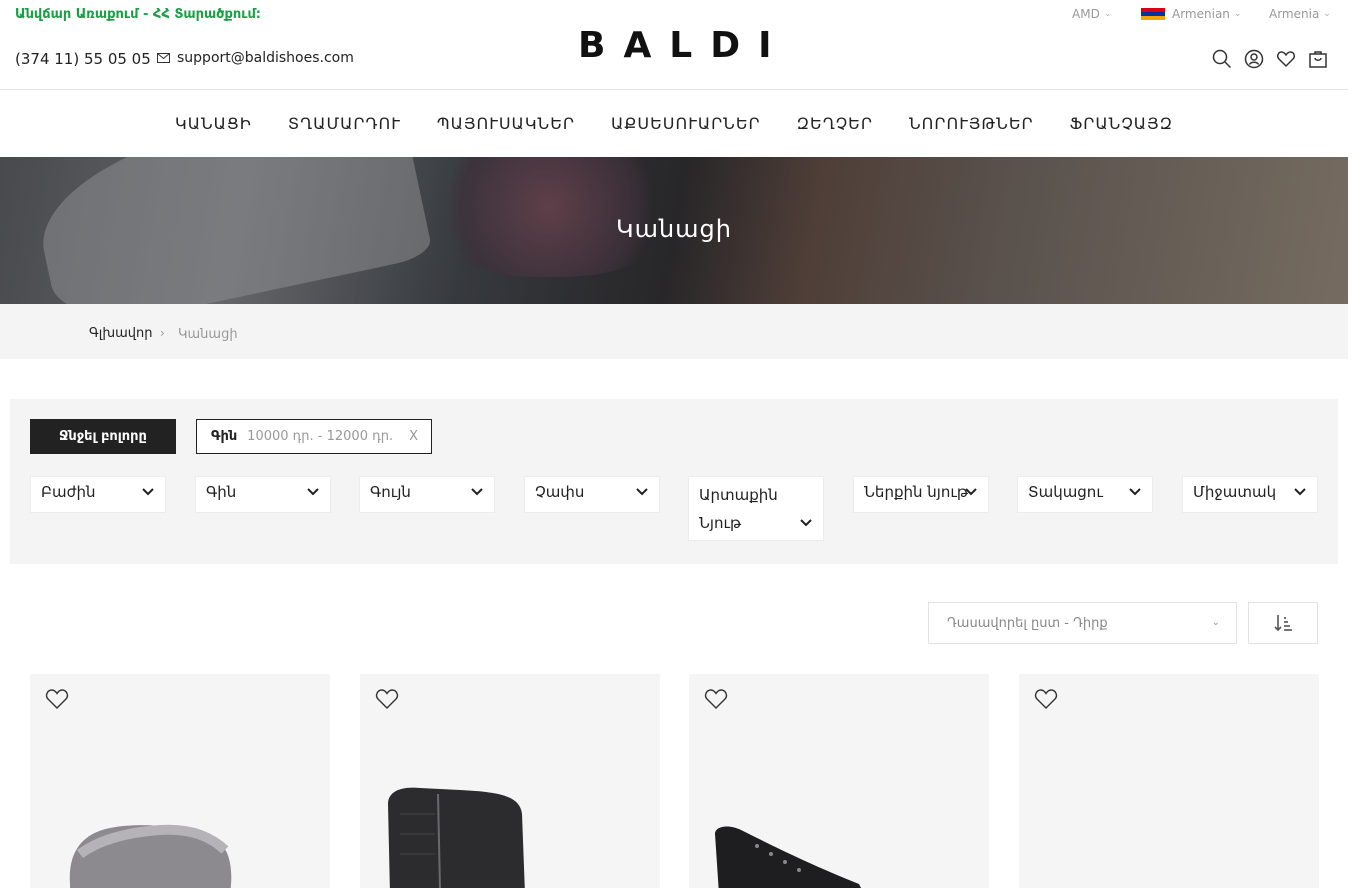 This screenshot has height=888, width=1360. What do you see at coordinates (788, 857) in the screenshot?
I see `product-image-black-lace-boot` at bounding box center [788, 857].